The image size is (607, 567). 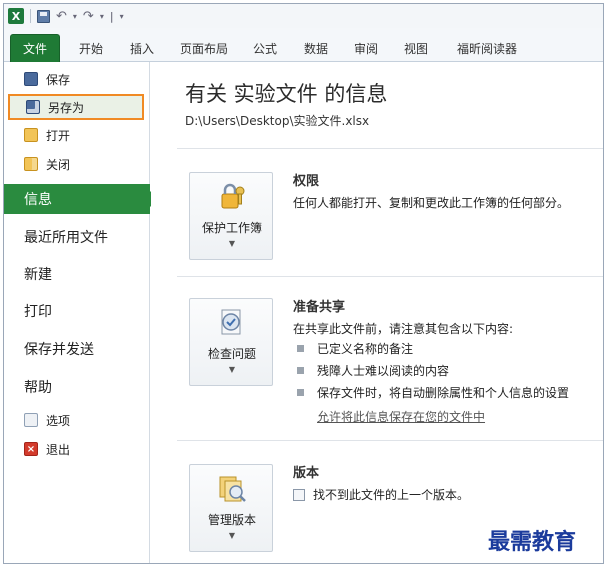 I want to click on nav-recent: 最近所用文件, so click(x=77, y=237).